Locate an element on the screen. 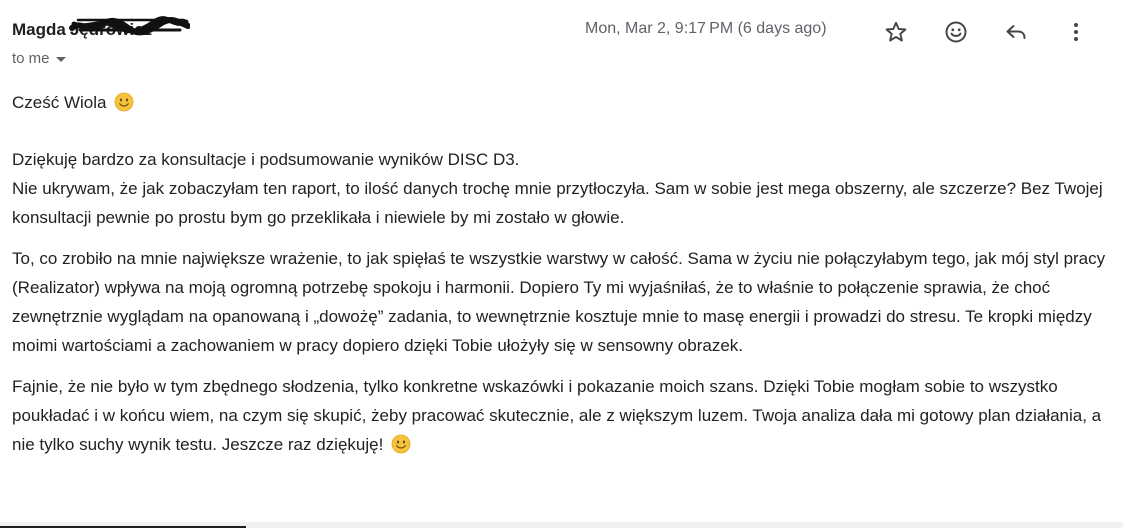 This screenshot has width=1123, height=528. sender: Magda Jędrowicz is located at coordinates (101, 28).